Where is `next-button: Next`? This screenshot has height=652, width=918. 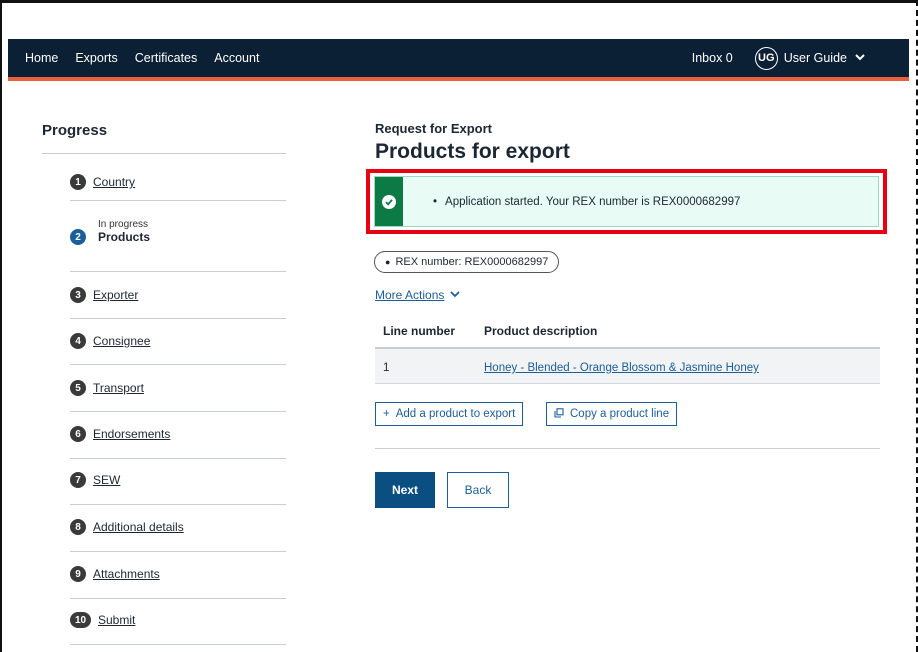
next-button: Next is located at coordinates (405, 490).